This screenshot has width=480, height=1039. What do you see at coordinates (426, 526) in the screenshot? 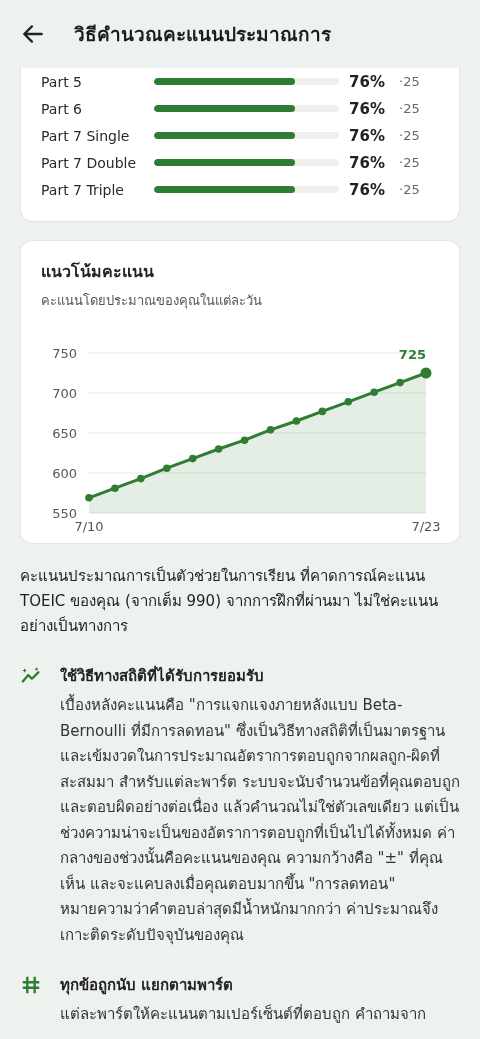
I see `x-tick-label: 7/23` at bounding box center [426, 526].